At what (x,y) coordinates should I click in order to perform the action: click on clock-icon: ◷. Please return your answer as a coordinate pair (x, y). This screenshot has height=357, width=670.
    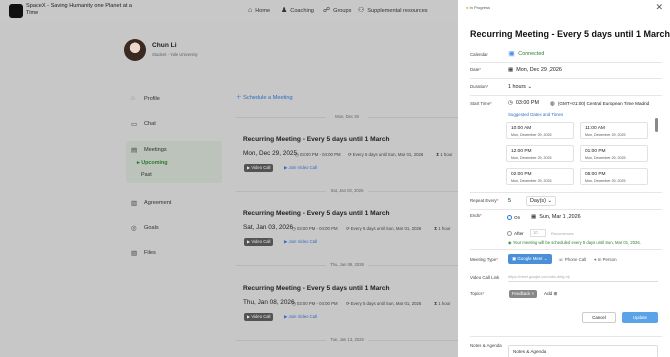
    Looking at the image, I should click on (510, 103).